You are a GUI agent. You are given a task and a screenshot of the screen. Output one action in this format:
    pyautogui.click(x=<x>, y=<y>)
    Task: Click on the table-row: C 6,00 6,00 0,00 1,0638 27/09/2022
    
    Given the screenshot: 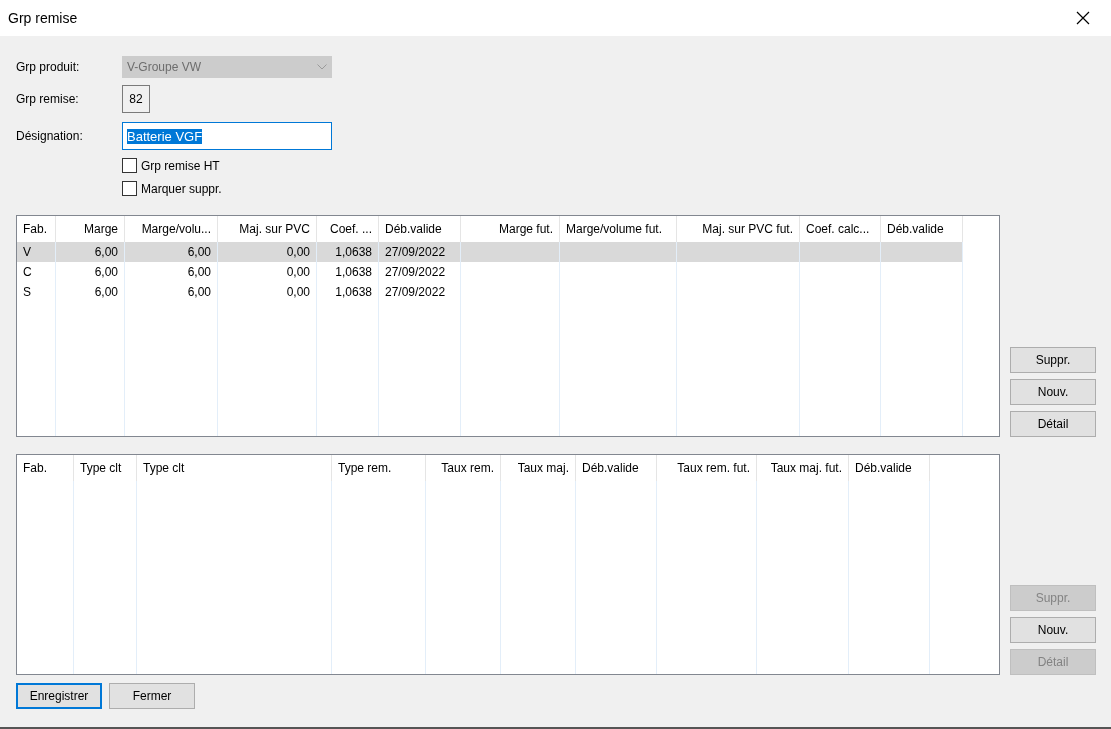 What is the action you would take?
    pyautogui.click(x=490, y=272)
    